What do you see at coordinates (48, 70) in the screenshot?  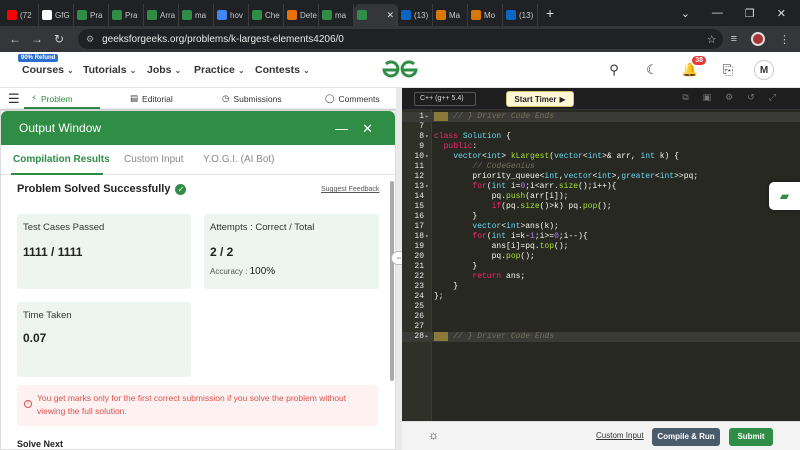 I see `nav-courses: Courses ⌄` at bounding box center [48, 70].